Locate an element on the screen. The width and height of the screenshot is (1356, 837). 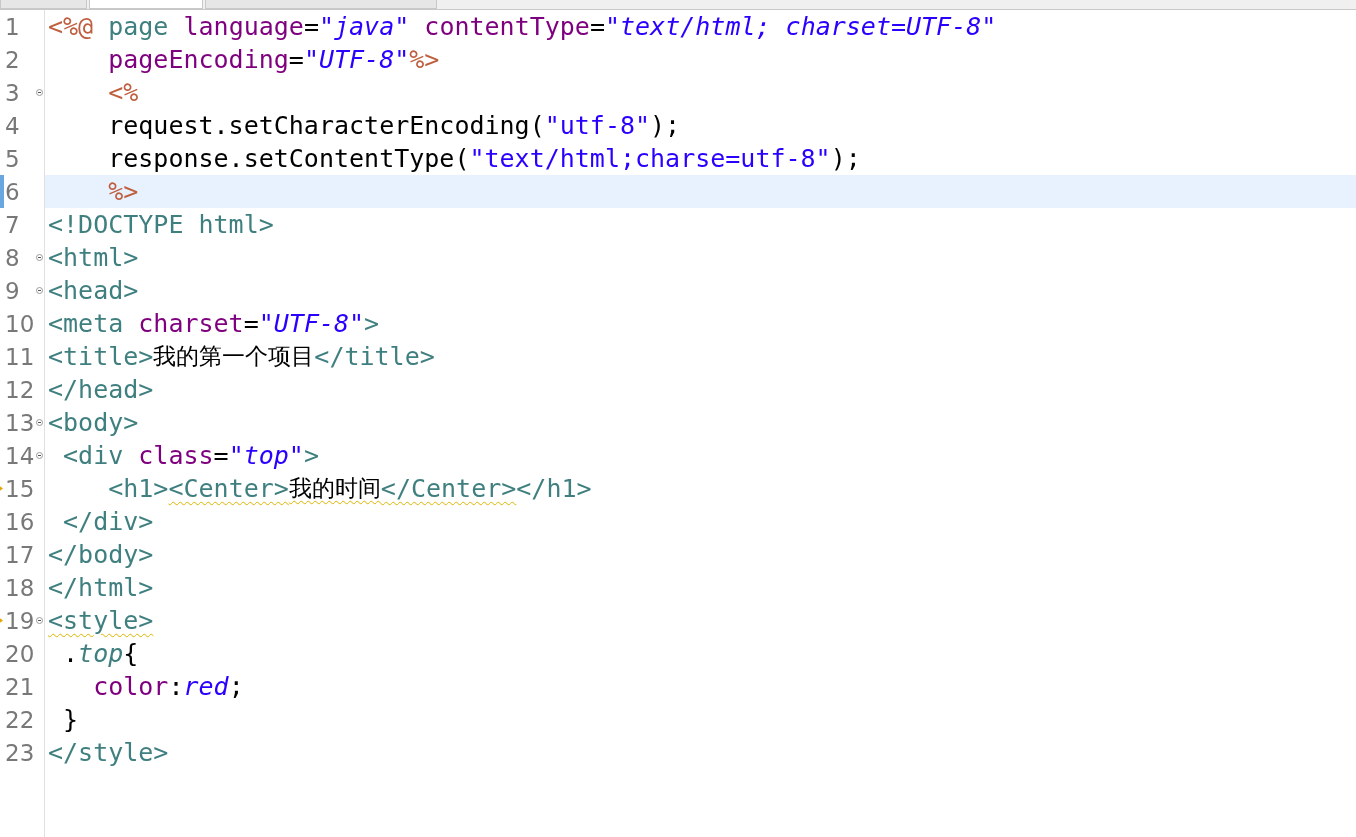
line-number: 3 is located at coordinates (12, 92).